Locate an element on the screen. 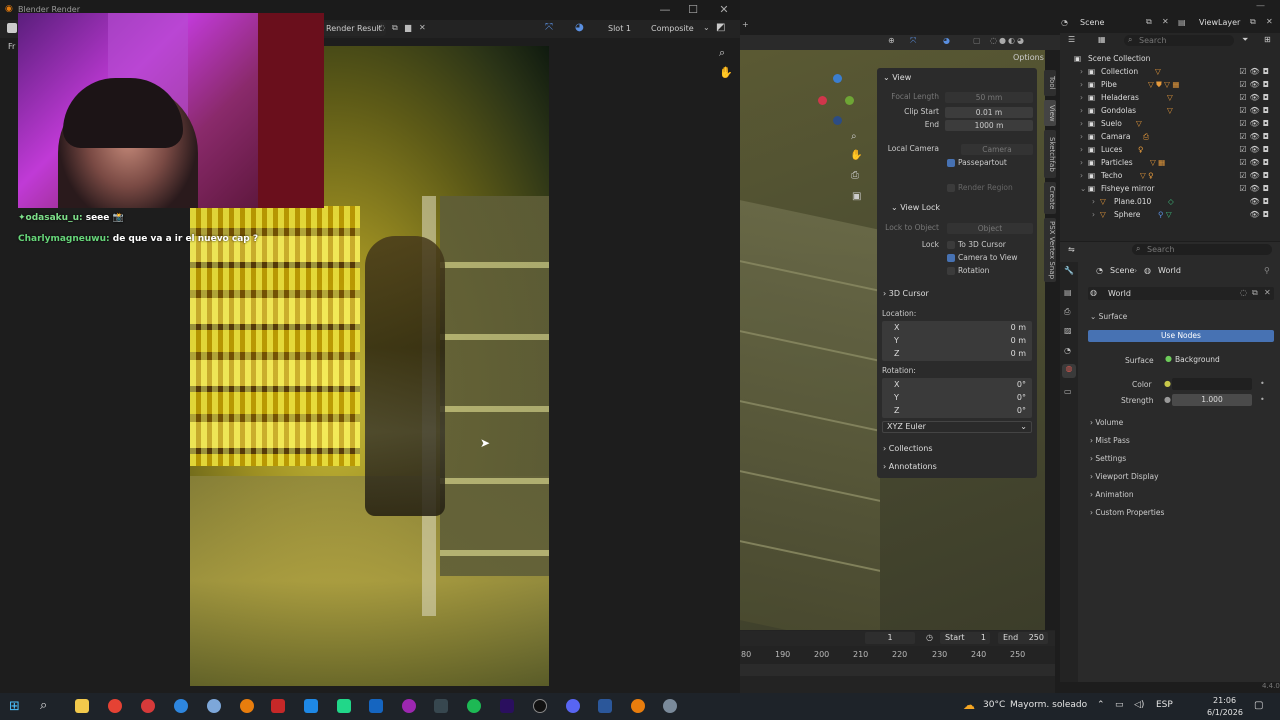 Image resolution: width=1280 pixels, height=720 pixels. outliner-row: › ▽ Plane.010 ◇ 👁◘ is located at coordinates (1170, 201).